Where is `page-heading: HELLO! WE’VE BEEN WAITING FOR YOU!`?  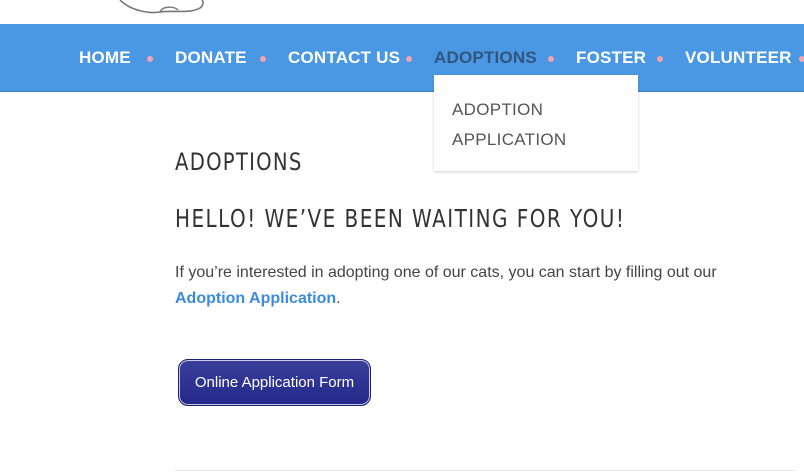 page-heading: HELLO! WE’VE BEEN WAITING FOR YOU! is located at coordinates (400, 218).